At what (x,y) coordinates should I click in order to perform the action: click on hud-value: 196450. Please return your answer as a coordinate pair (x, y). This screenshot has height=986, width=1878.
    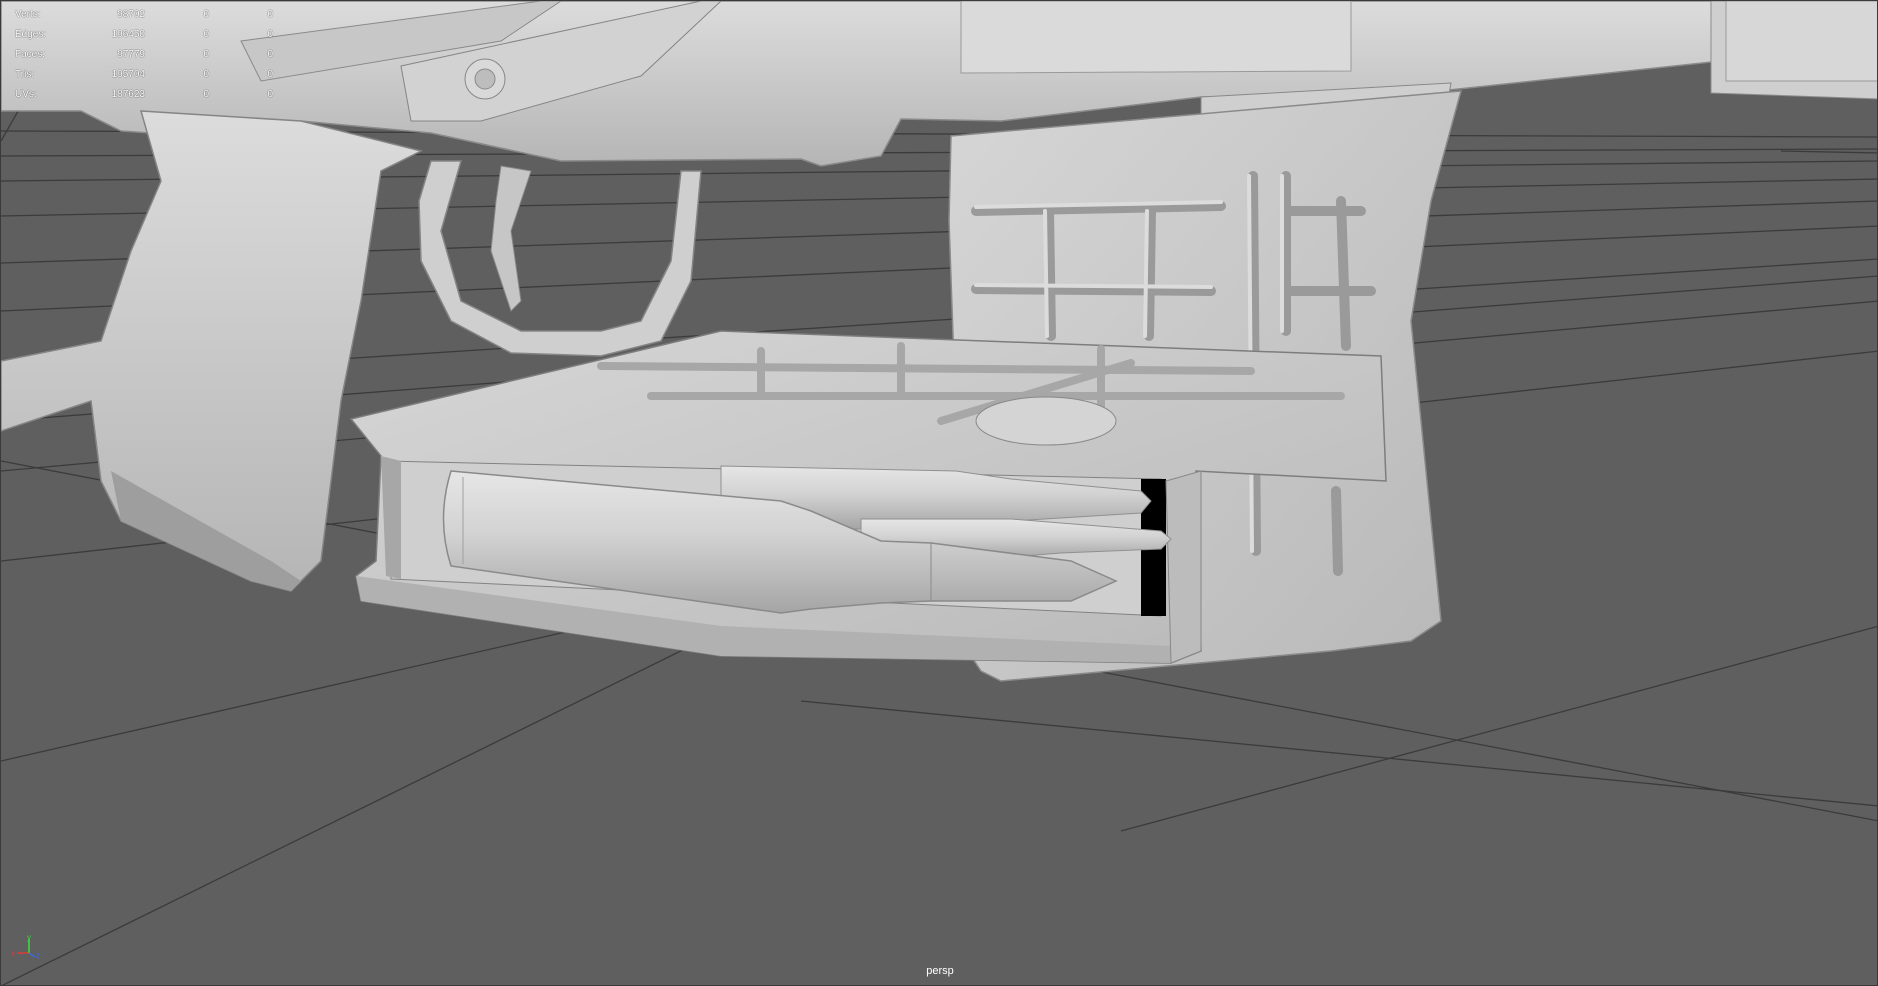
    Looking at the image, I should click on (128, 34).